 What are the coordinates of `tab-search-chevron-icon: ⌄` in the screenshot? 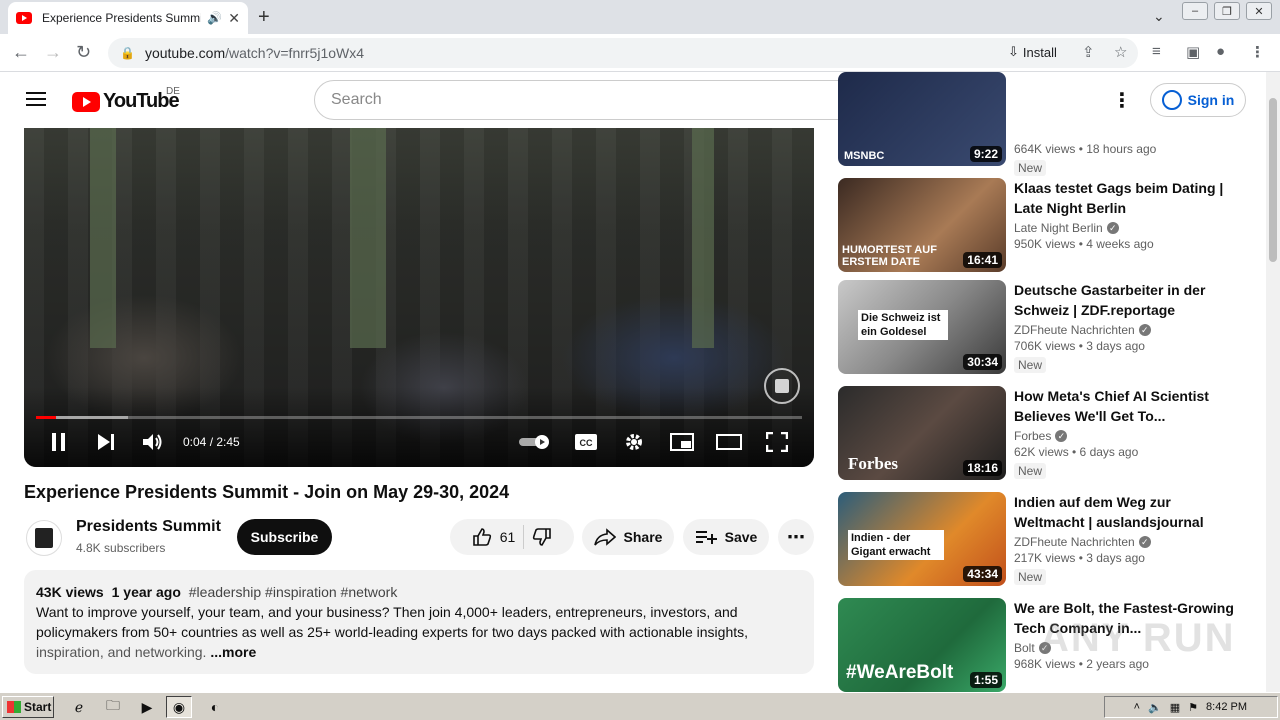 It's located at (1159, 16).